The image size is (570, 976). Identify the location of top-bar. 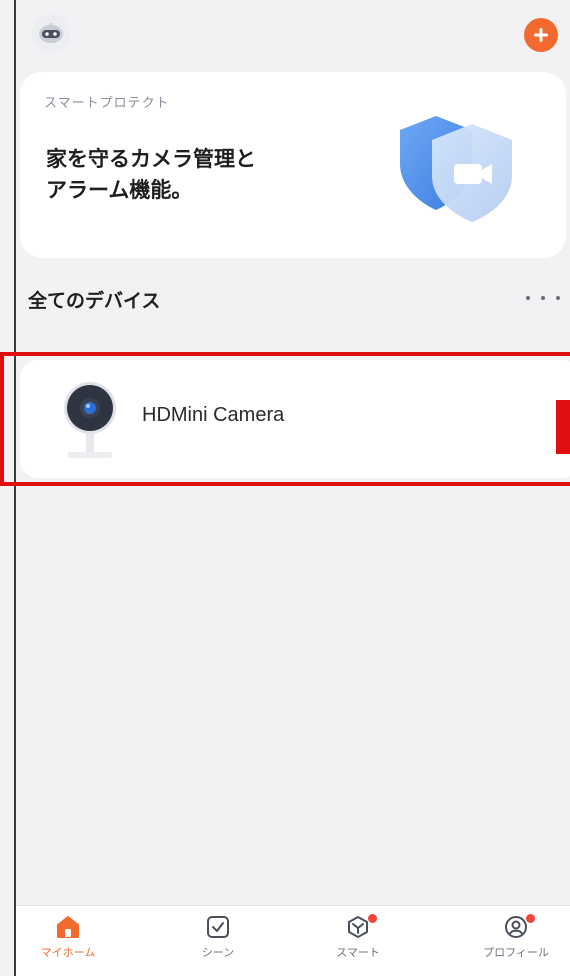
(293, 33).